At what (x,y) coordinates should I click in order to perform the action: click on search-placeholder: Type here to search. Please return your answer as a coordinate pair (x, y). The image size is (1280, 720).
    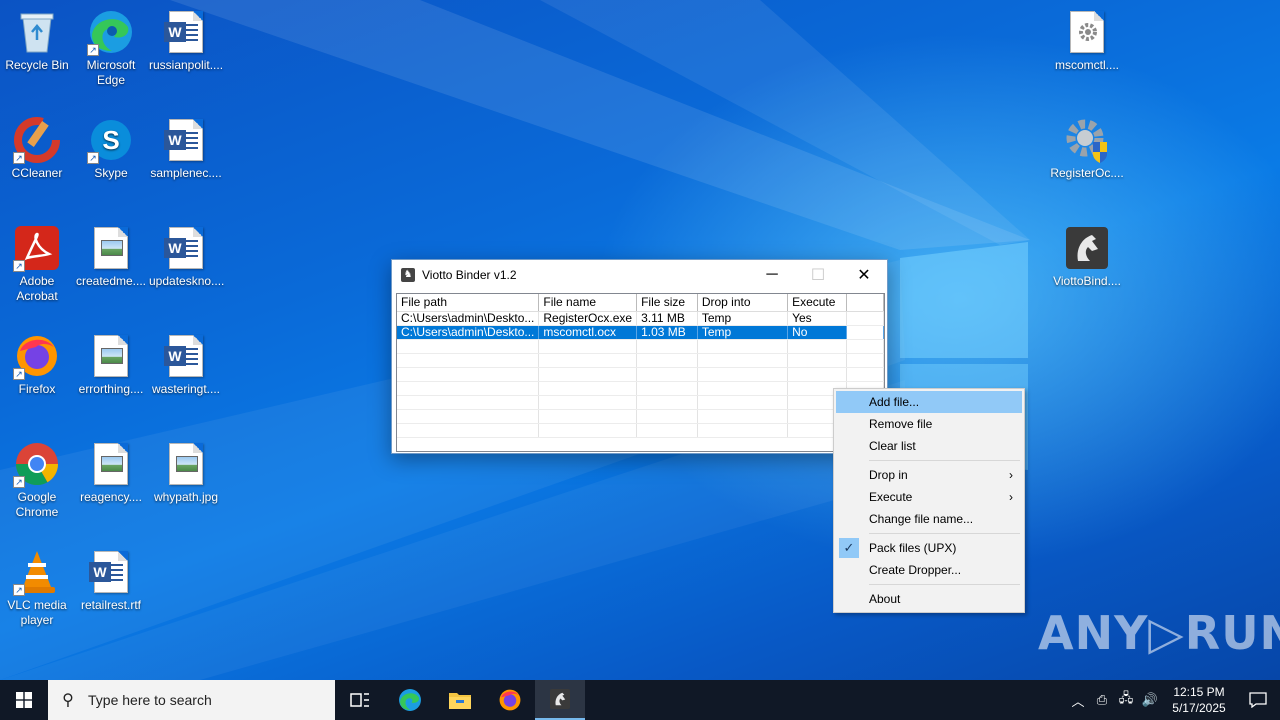
    Looking at the image, I should click on (150, 700).